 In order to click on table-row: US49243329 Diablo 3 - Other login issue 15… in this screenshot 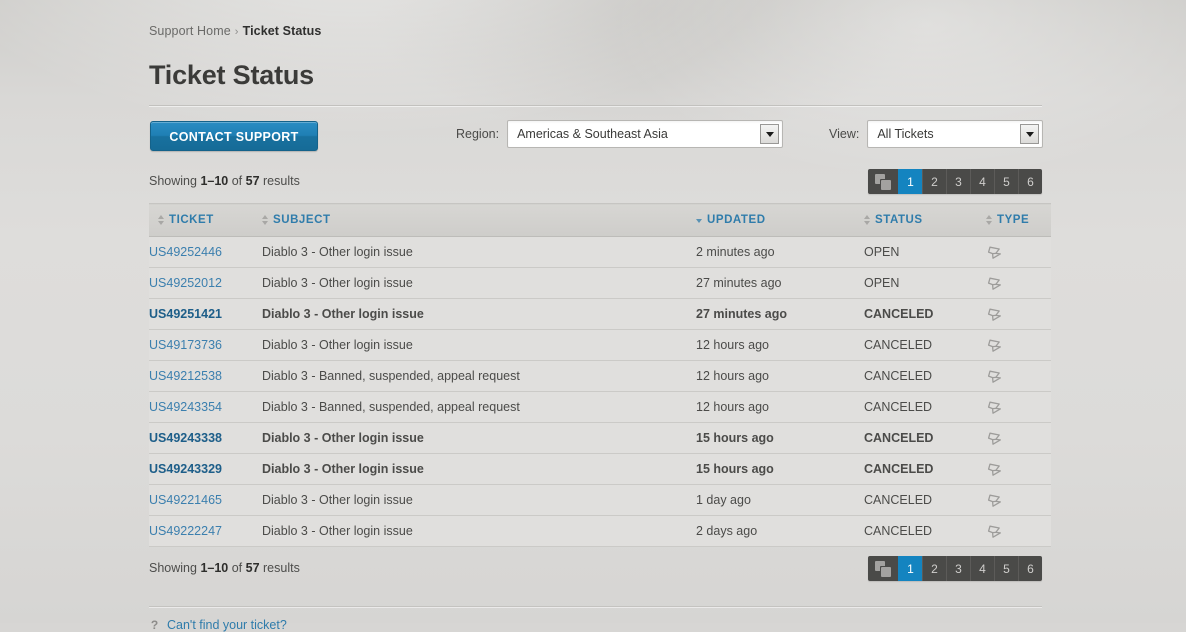, I will do `click(600, 469)`.